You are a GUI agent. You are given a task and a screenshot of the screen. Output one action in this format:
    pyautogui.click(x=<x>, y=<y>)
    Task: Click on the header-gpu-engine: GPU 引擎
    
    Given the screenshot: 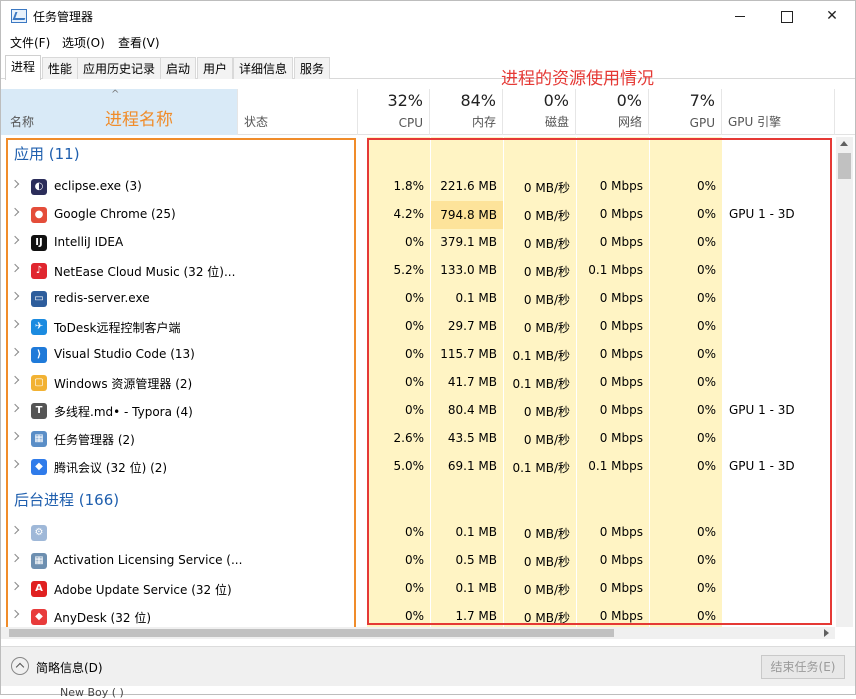 What is the action you would take?
    pyautogui.click(x=778, y=112)
    